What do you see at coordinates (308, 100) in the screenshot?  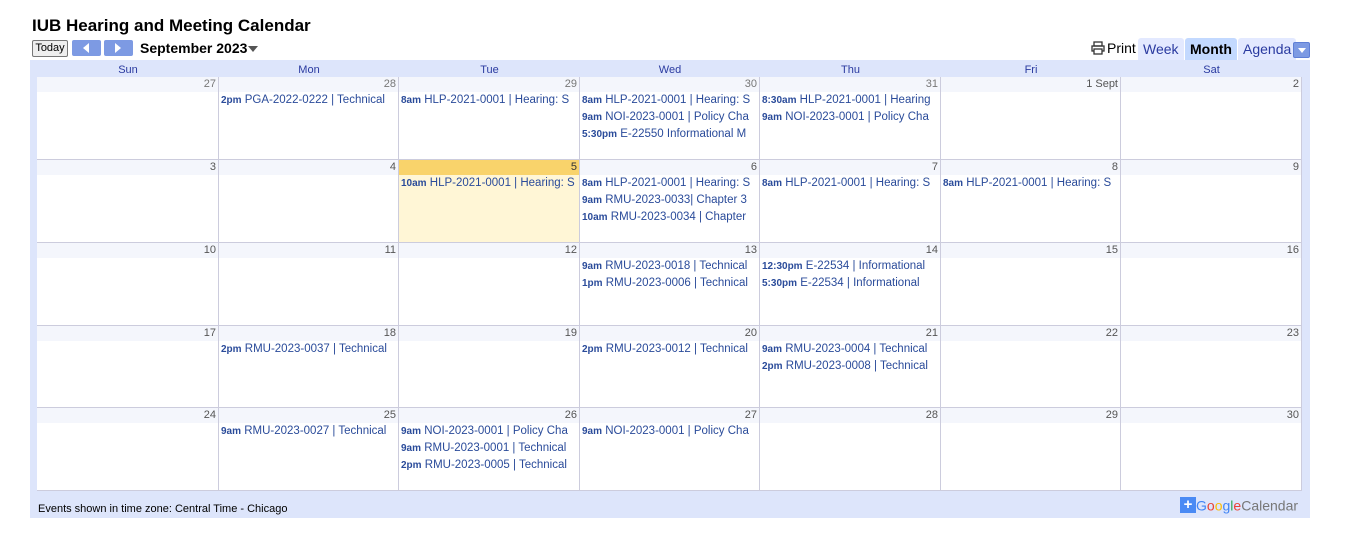 I see `calendar-event: 2pm PGA-2022-0222 | Technical` at bounding box center [308, 100].